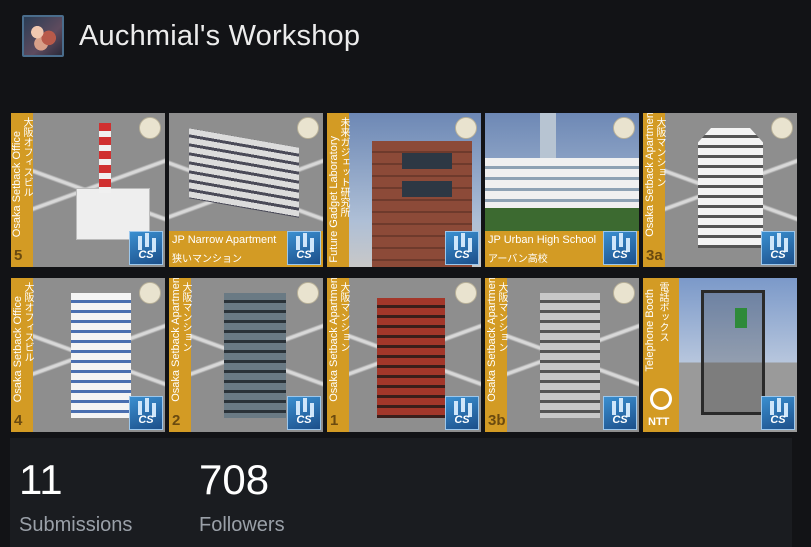 The height and width of the screenshot is (547, 811). What do you see at coordinates (562, 355) in the screenshot?
I see `workshop-item-osaka-setback-apartment-3b: Osaka Setback Apartment 大阪マンション 3b CS` at bounding box center [562, 355].